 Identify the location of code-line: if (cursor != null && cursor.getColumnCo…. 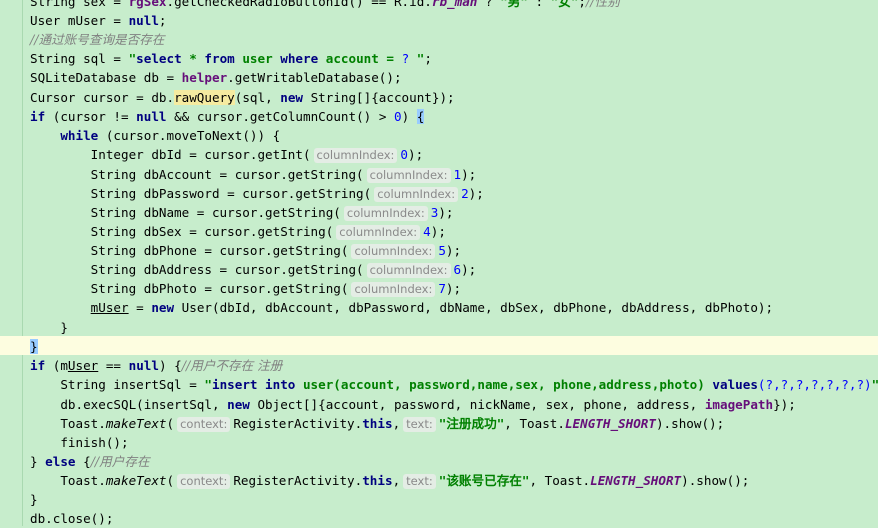
(227, 116).